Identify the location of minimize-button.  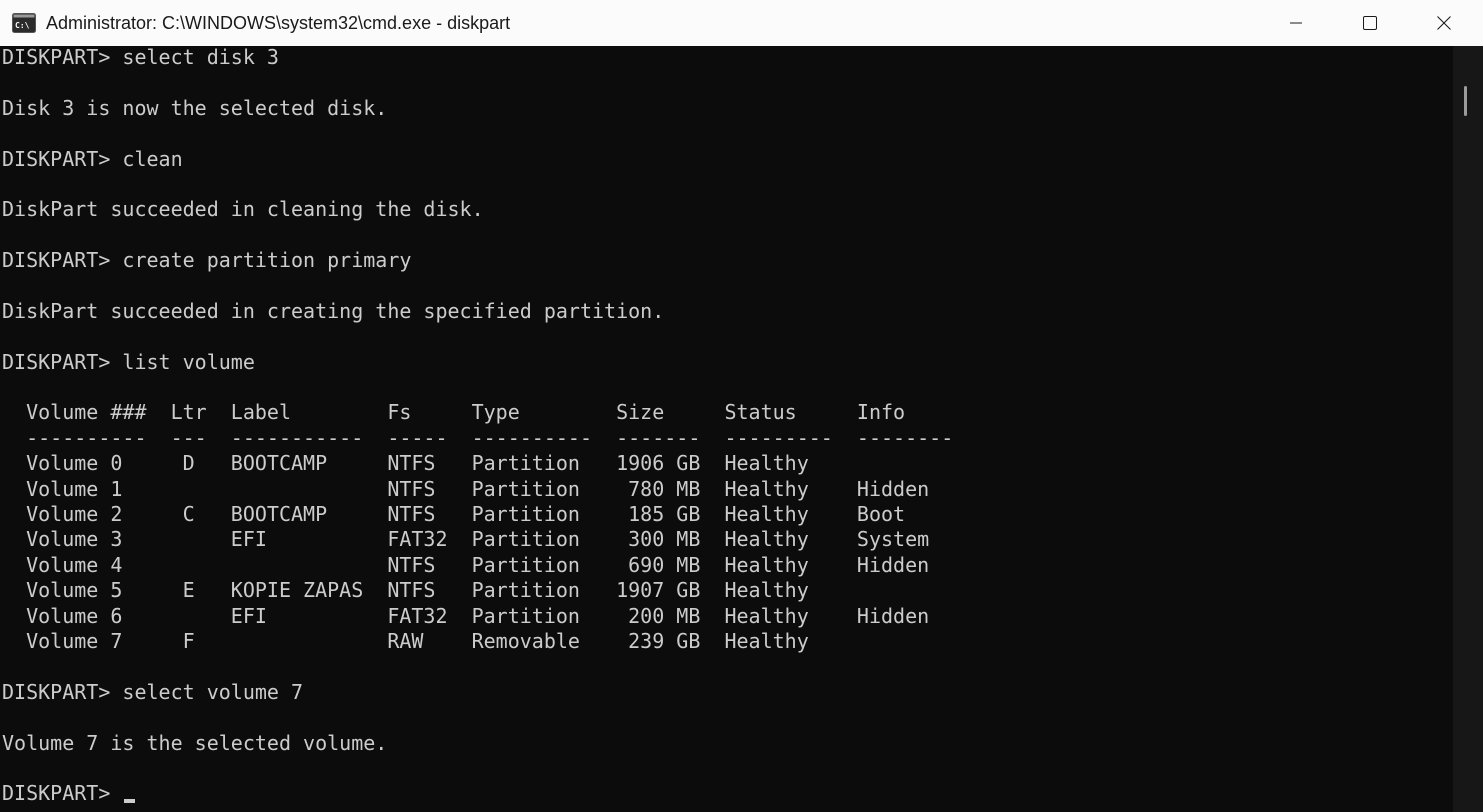
(1296, 23).